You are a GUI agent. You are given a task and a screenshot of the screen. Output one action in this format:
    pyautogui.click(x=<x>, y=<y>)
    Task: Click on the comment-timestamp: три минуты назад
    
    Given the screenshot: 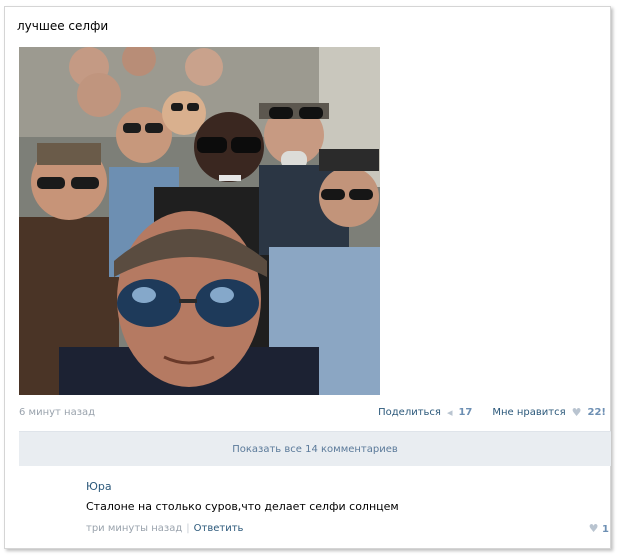 What is the action you would take?
    pyautogui.click(x=134, y=528)
    